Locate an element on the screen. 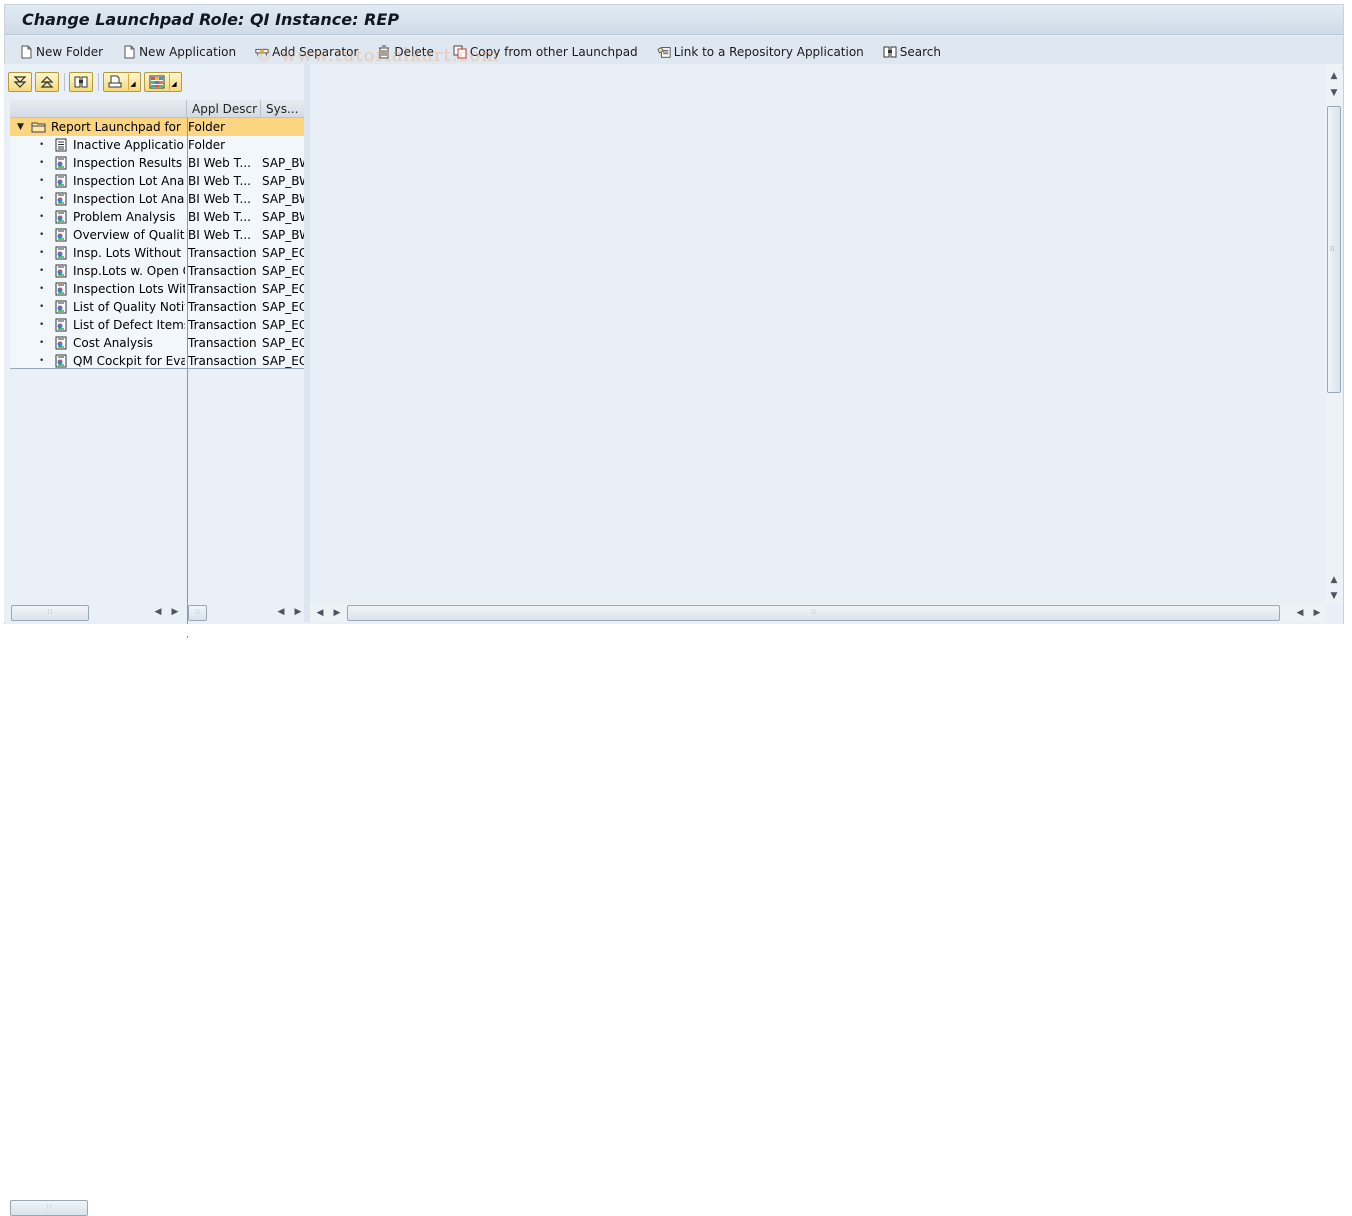  new-application-button: New Application is located at coordinates (179, 52).